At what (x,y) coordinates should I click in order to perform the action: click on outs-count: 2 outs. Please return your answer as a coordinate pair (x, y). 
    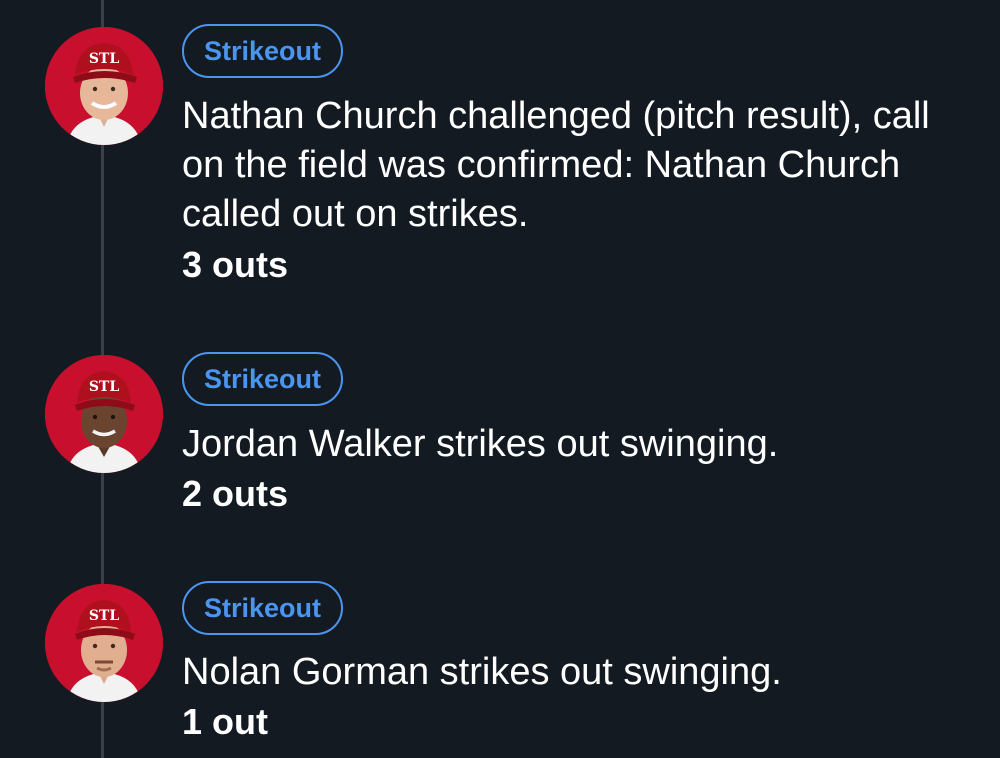
    Looking at the image, I should click on (235, 493).